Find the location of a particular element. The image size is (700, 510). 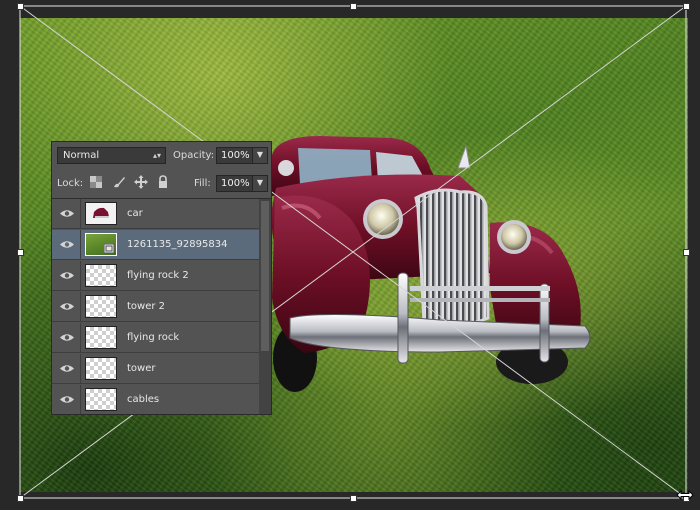

layer-name: tower 2 is located at coordinates (146, 306).